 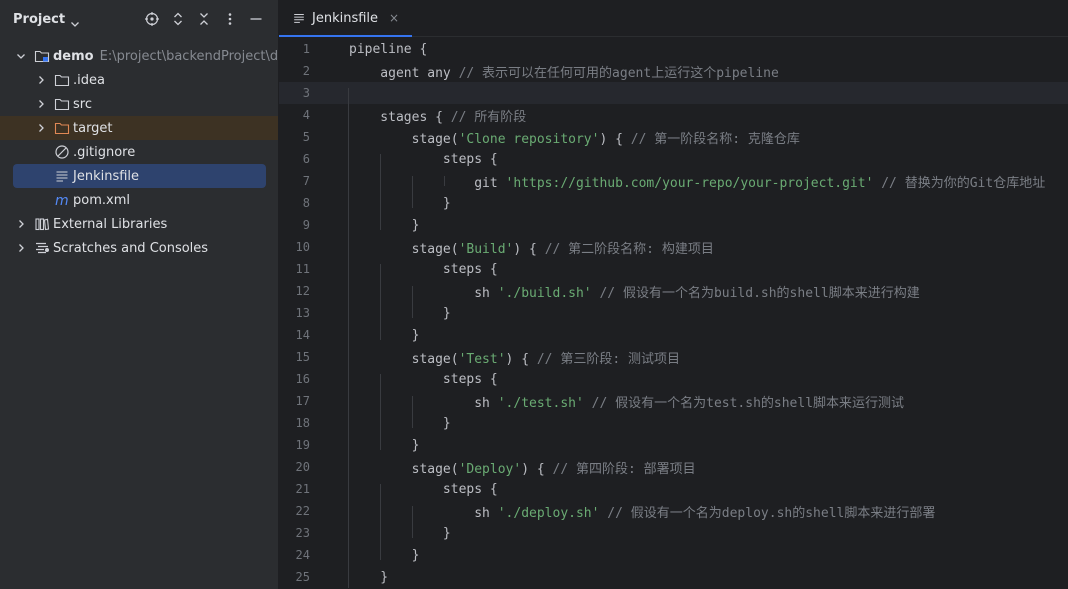 What do you see at coordinates (256, 19) in the screenshot?
I see `hide-icon` at bounding box center [256, 19].